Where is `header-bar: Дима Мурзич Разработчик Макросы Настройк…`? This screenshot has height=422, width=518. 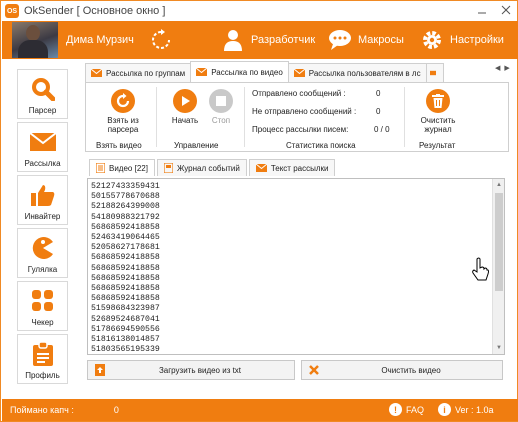
header-bar: Дима Мурзич Разработчик Макросы Настройк… is located at coordinates (260, 40).